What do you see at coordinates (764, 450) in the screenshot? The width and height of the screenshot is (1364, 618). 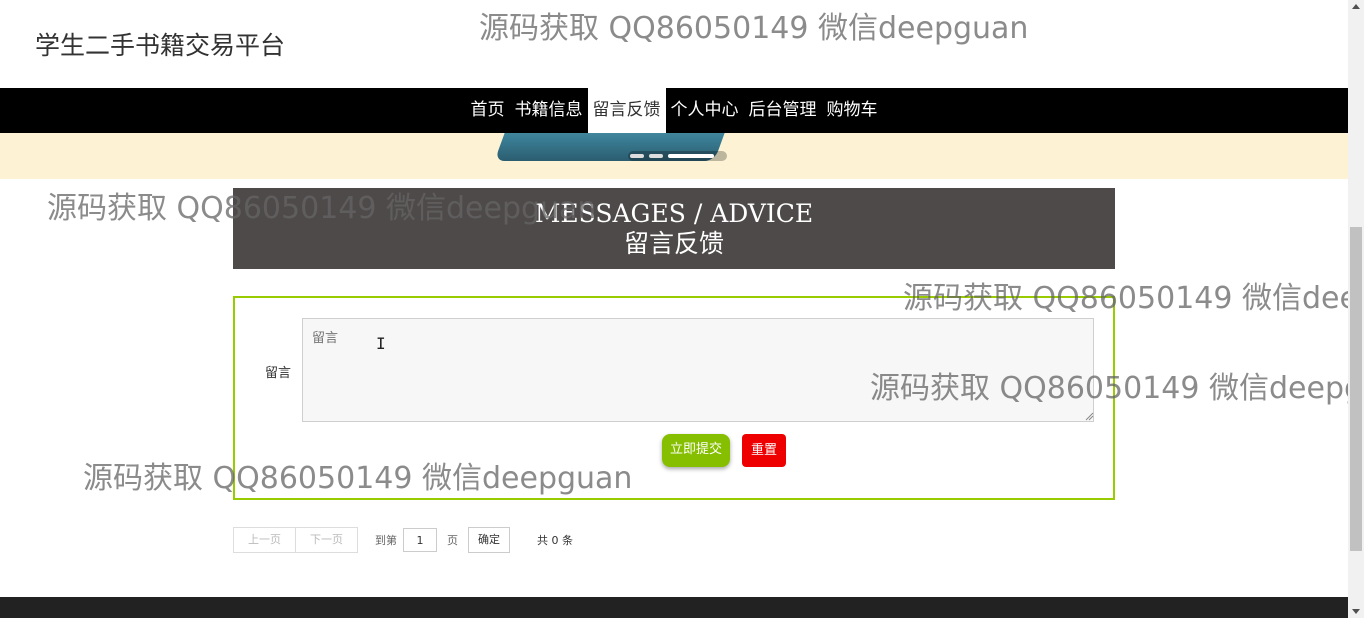 I see `reset-button: 重置` at bounding box center [764, 450].